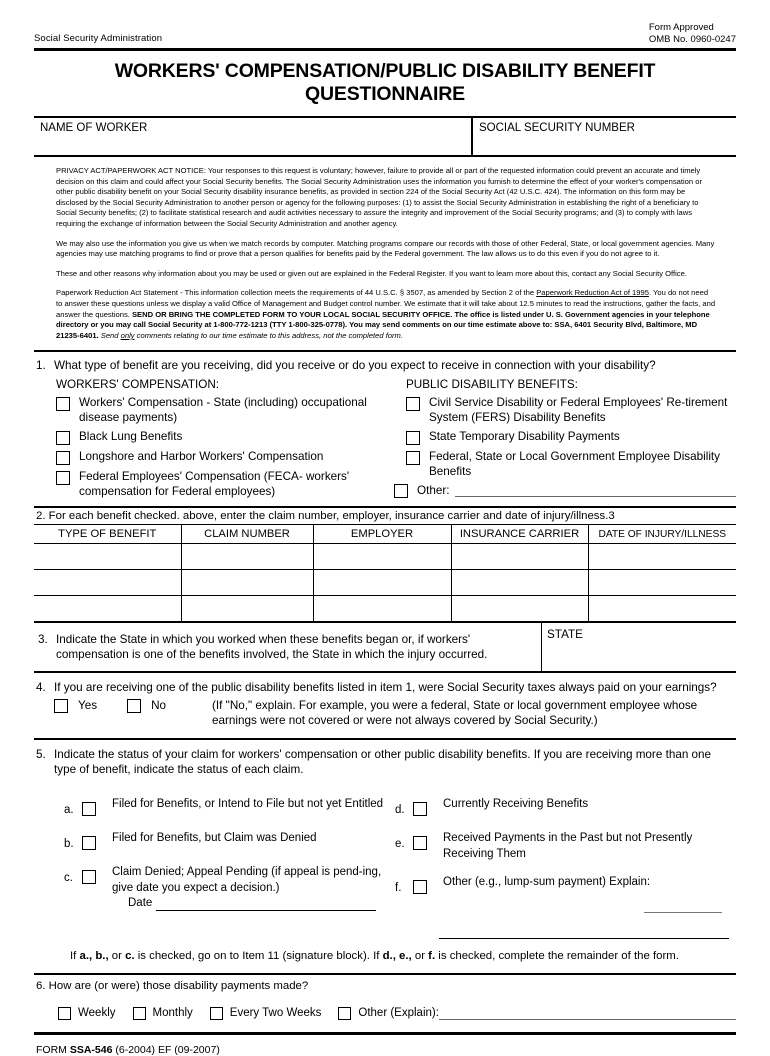 Image resolution: width=770 pixels, height=1056 pixels. What do you see at coordinates (89, 843) in the screenshot?
I see `checkbox-claim-denied` at bounding box center [89, 843].